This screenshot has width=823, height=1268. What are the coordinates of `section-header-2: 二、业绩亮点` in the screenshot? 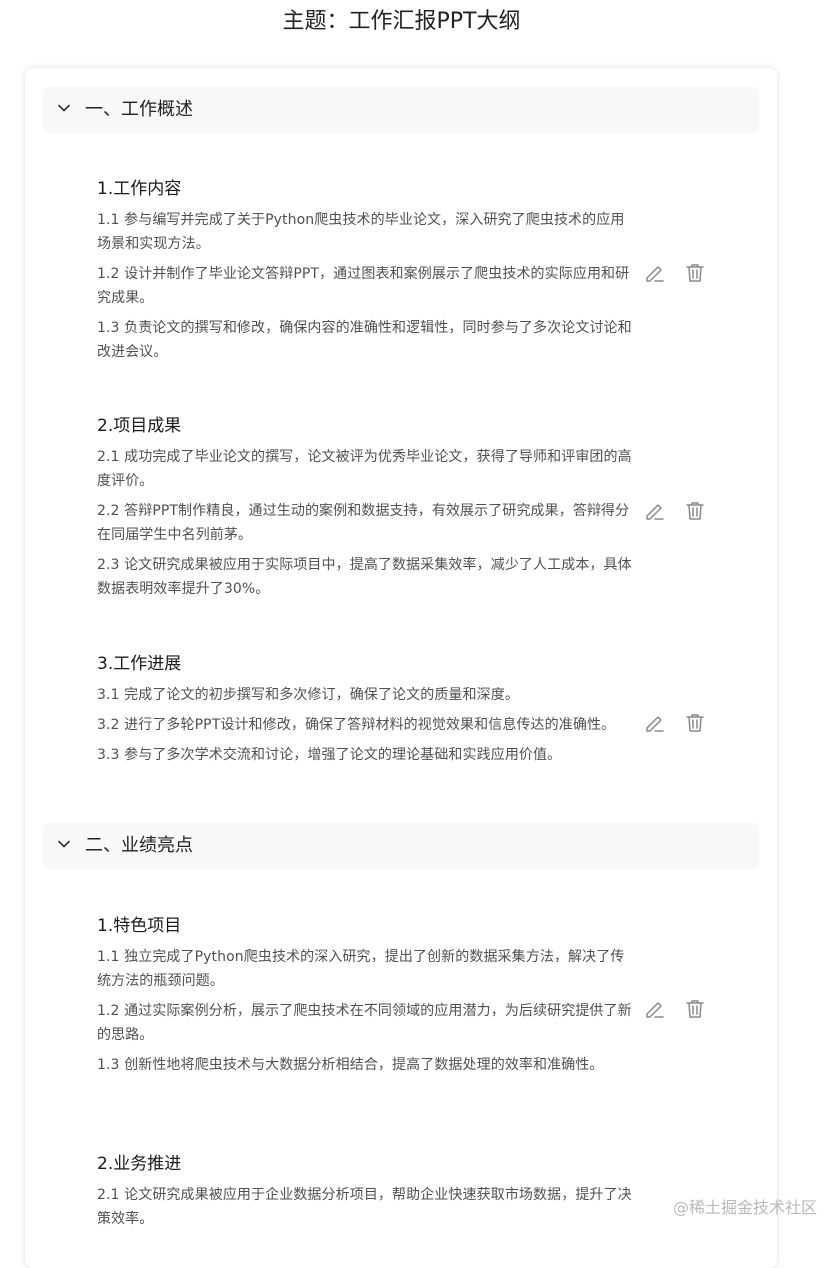 It's located at (401, 846).